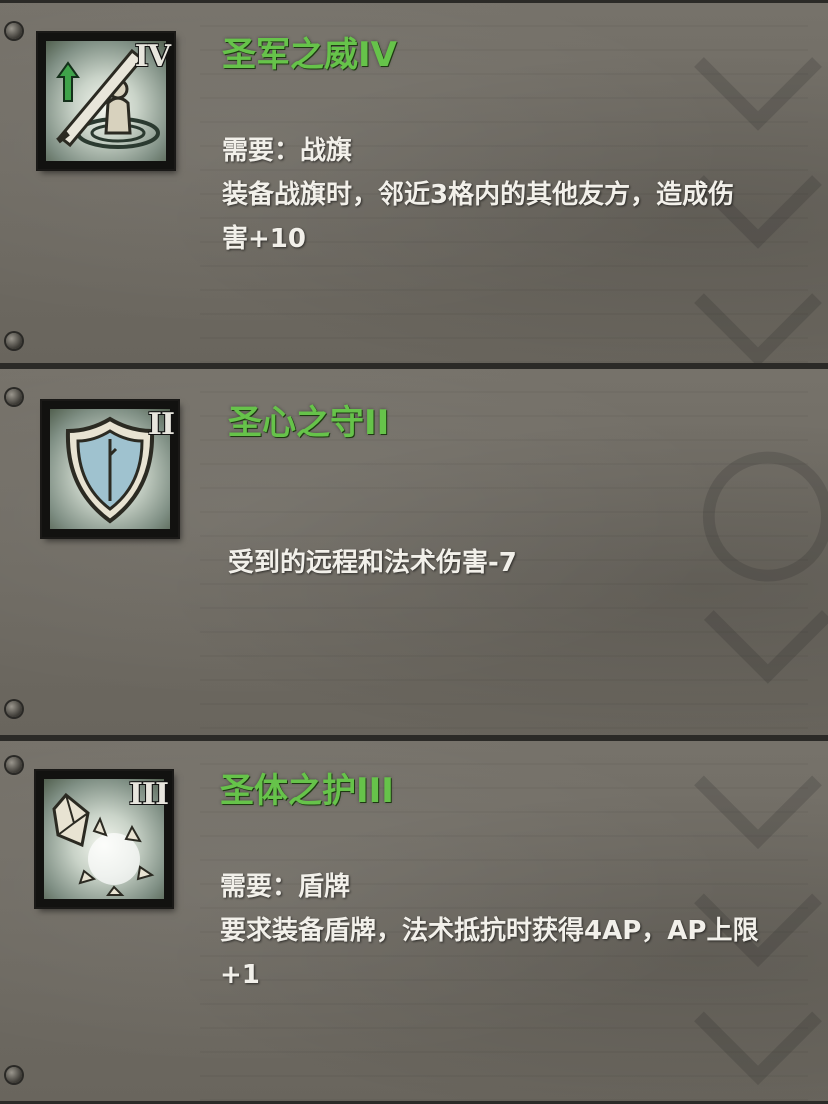  Describe the element at coordinates (478, 195) in the screenshot. I see `skill-description-line: 装备战旗时，邻近3格内的其他友方，造成伤` at that location.